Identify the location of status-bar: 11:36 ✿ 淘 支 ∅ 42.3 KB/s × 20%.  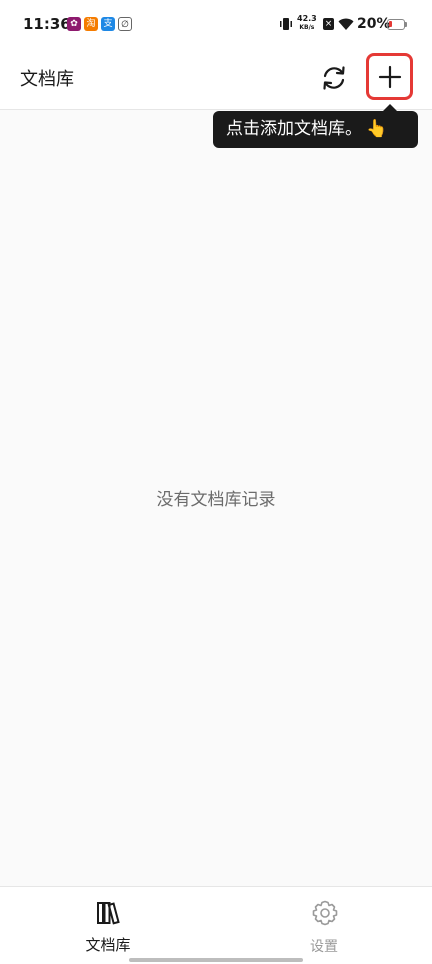
(216, 25).